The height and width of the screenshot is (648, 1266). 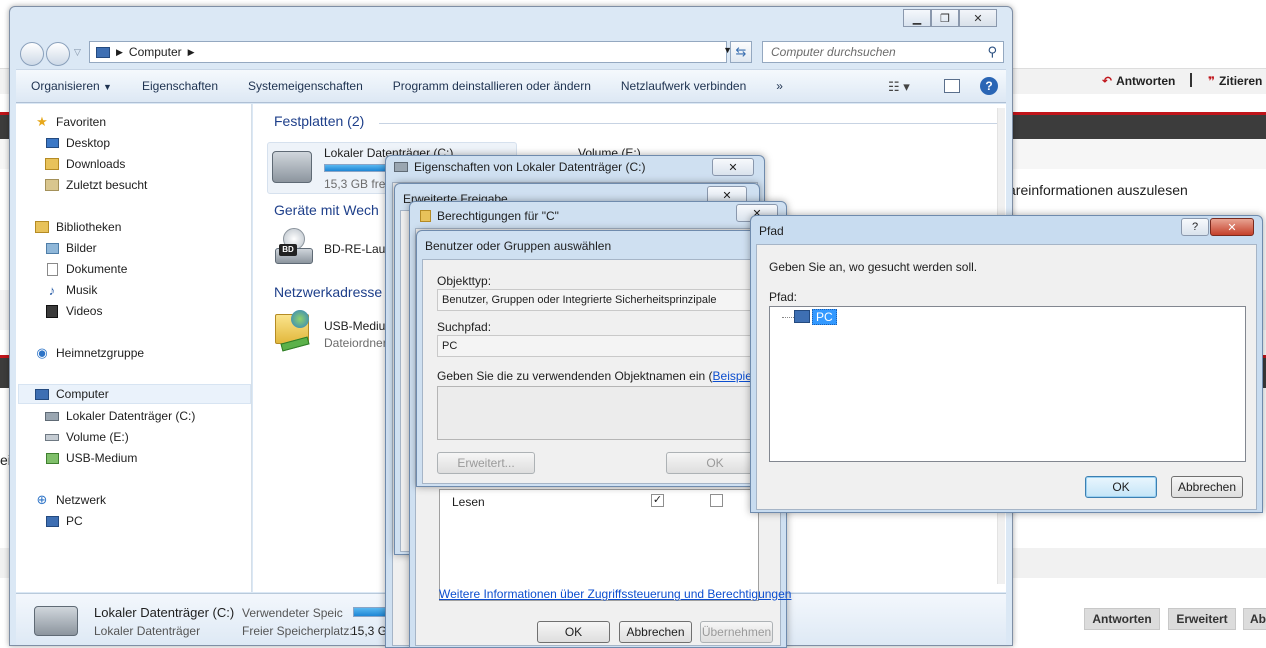 I want to click on drive-c-free: 15,3 GB frei, so click(x=356, y=184).